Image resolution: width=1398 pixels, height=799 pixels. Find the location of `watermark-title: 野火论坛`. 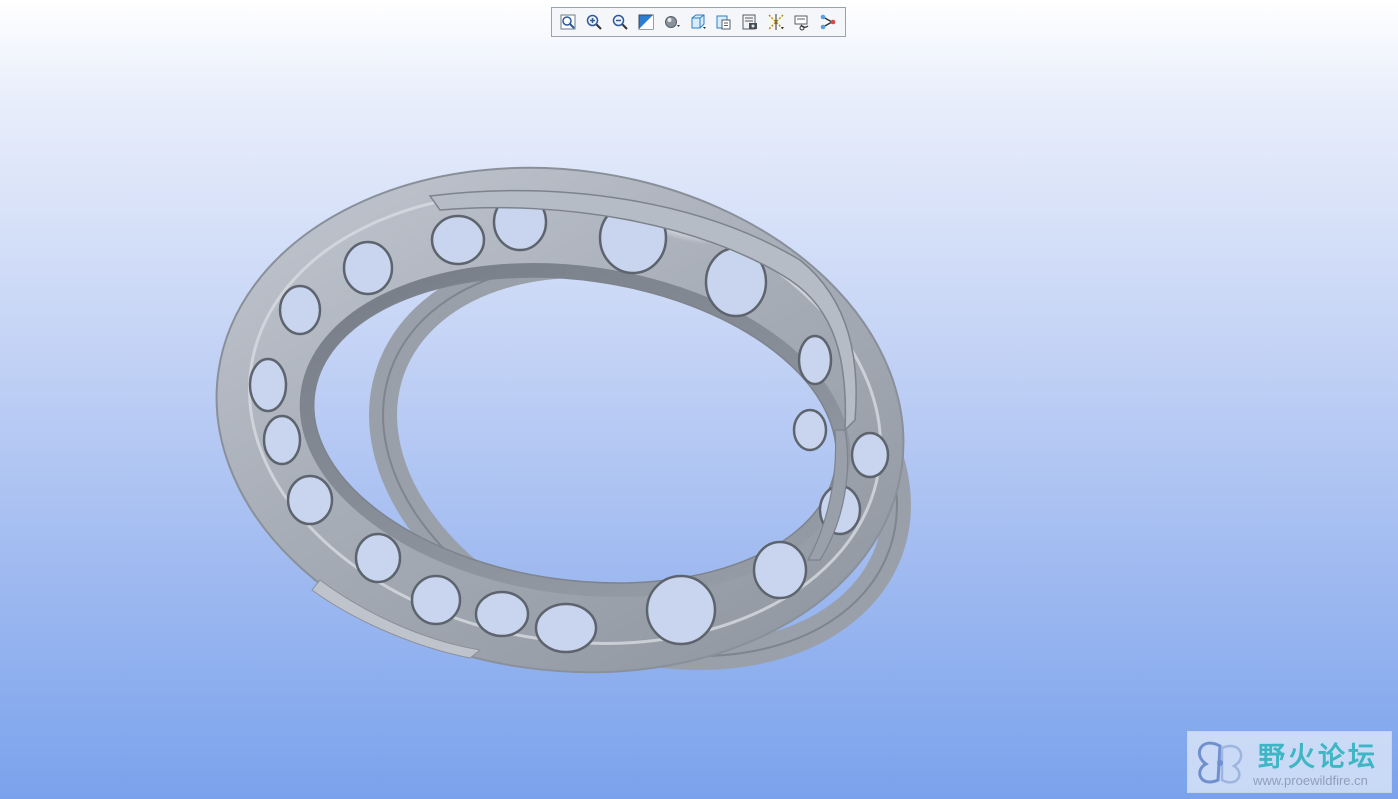

watermark-title: 野火论坛 is located at coordinates (1318, 757).